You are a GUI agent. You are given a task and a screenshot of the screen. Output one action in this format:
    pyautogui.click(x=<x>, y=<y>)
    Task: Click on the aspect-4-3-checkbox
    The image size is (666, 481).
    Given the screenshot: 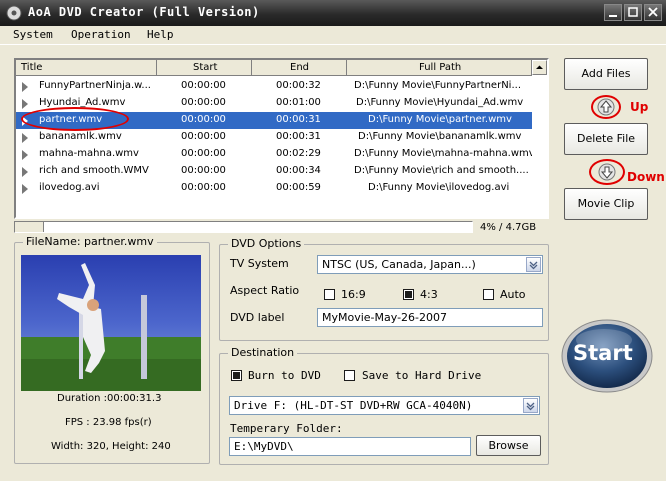 What is the action you would take?
    pyautogui.click(x=408, y=294)
    